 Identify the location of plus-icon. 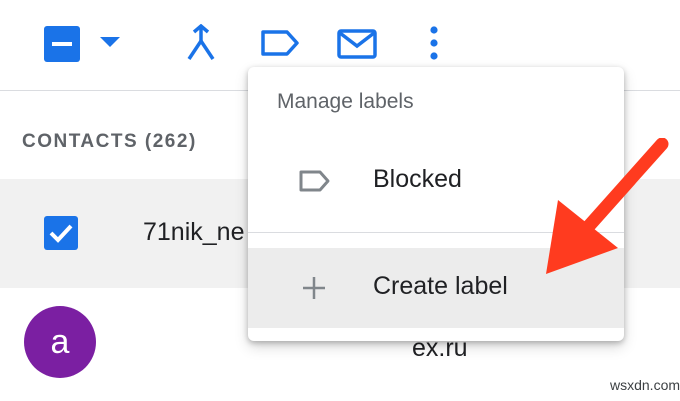
(314, 288).